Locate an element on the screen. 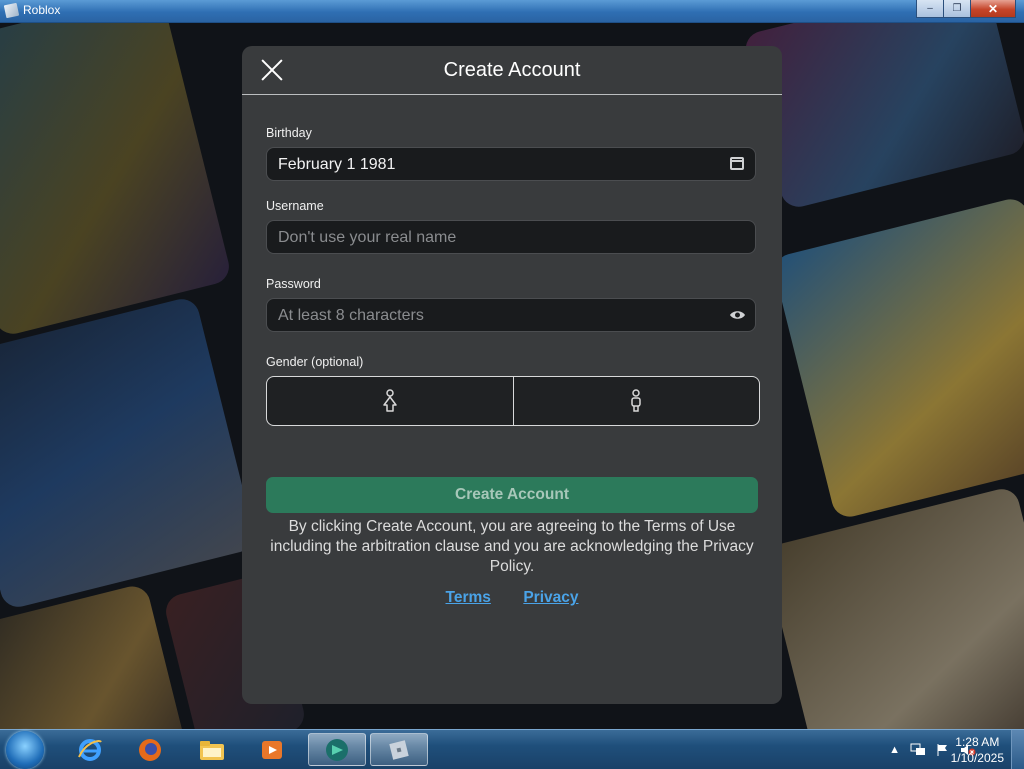 This screenshot has width=1024, height=769. username-field: Don't use your real name is located at coordinates (511, 237).